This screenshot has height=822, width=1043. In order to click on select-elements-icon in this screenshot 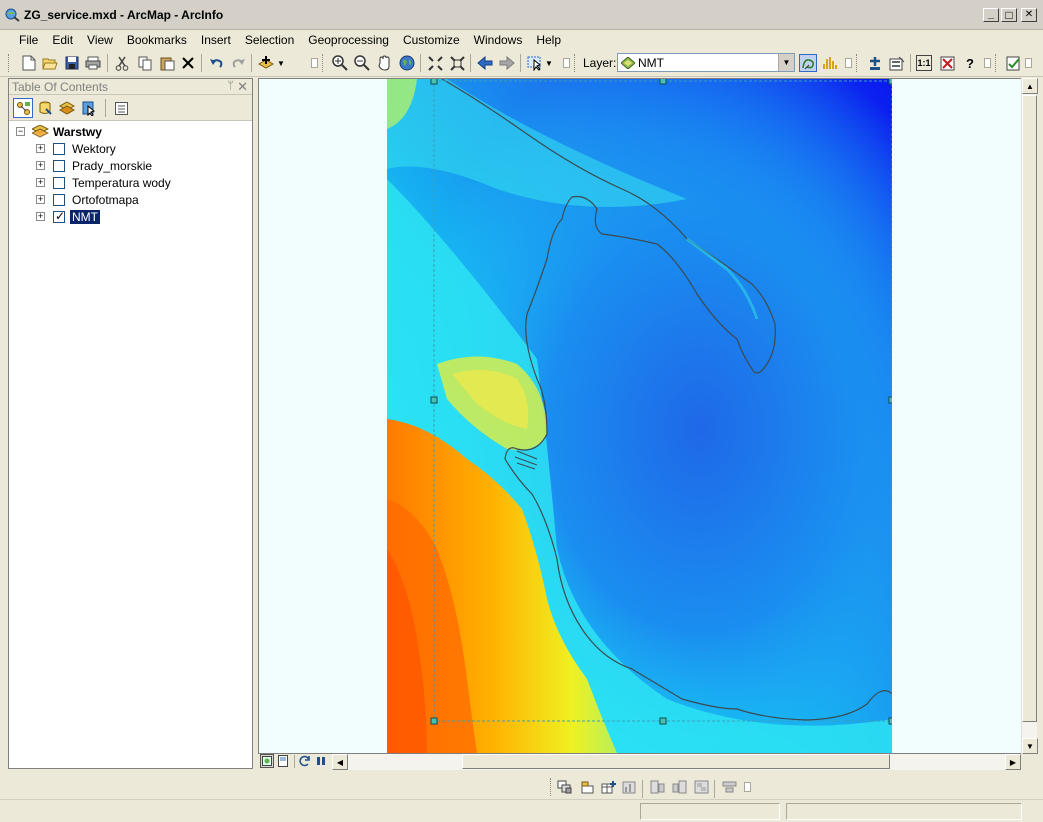, I will do `click(565, 787)`.